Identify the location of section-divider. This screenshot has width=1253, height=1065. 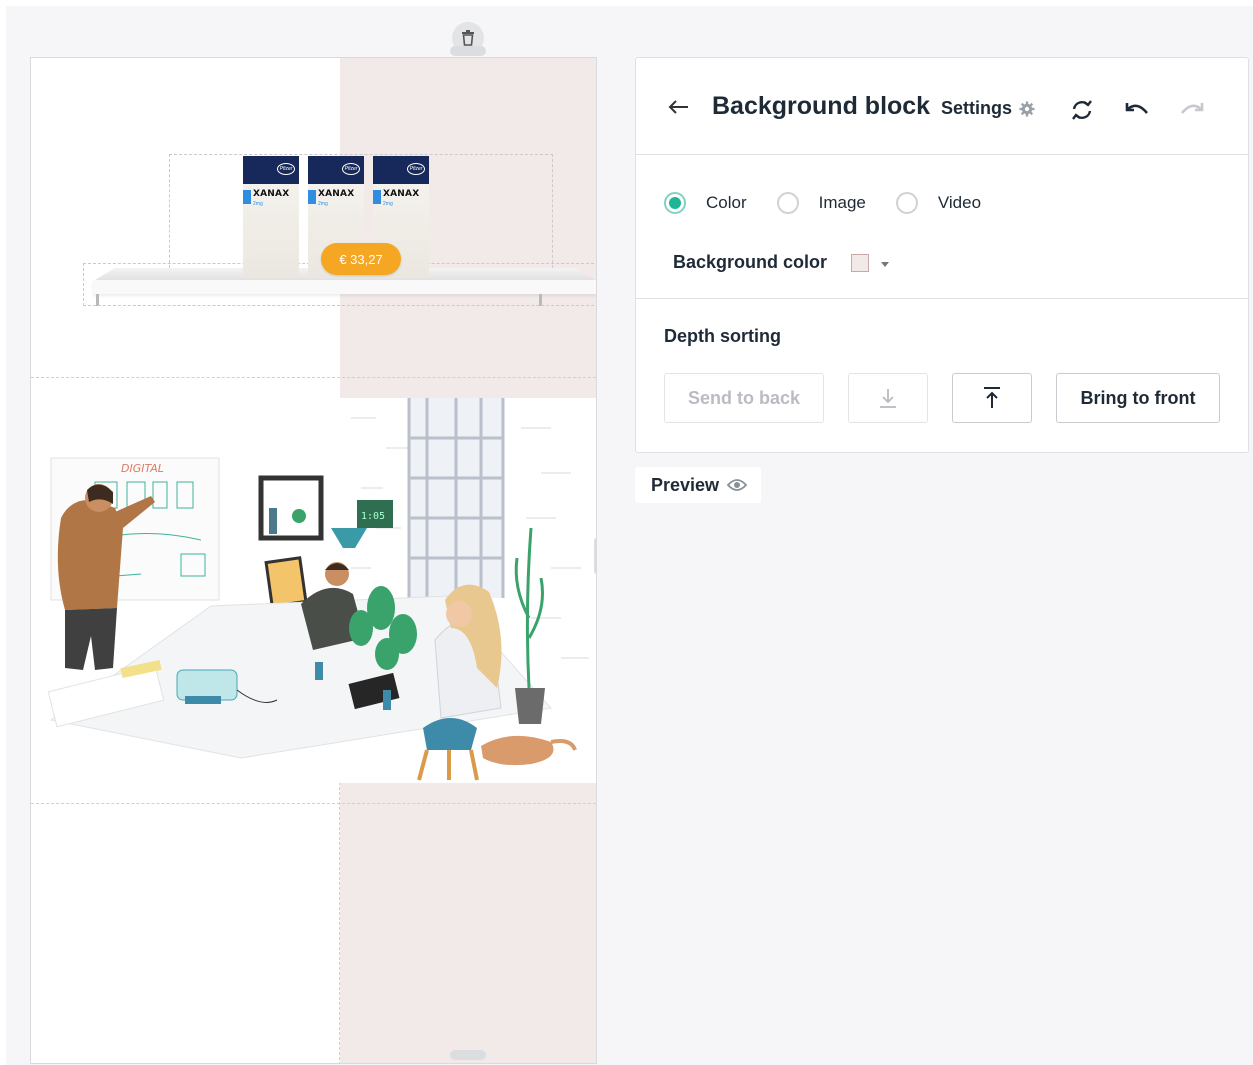
(942, 298).